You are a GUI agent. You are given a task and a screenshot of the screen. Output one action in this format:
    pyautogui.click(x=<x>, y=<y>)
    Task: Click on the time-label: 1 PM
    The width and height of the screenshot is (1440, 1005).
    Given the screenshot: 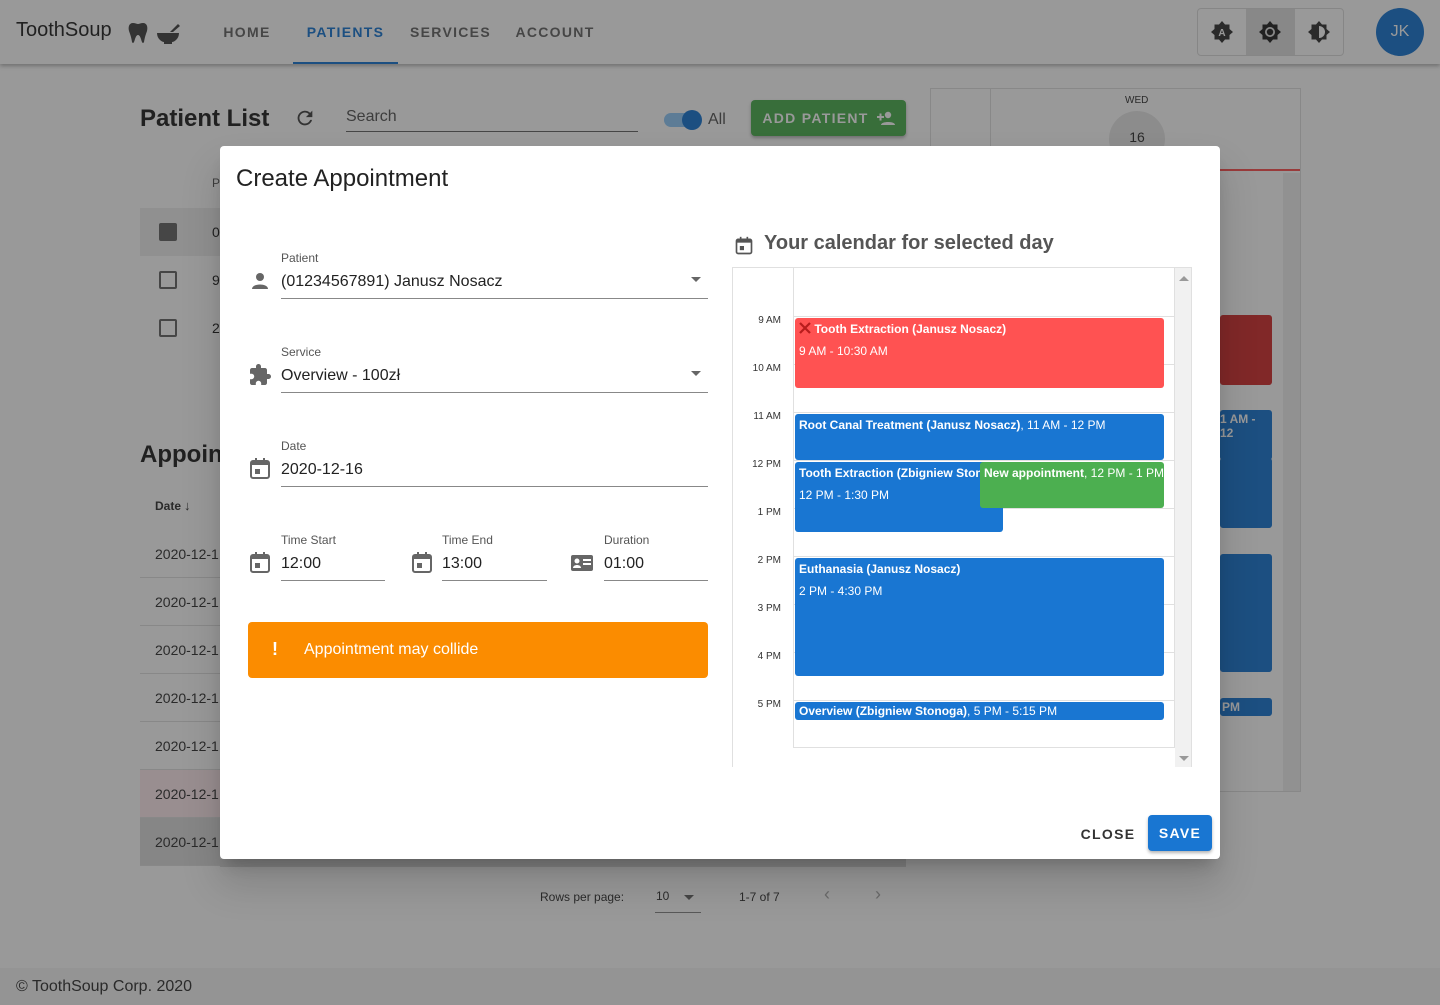 What is the action you would take?
    pyautogui.click(x=769, y=512)
    